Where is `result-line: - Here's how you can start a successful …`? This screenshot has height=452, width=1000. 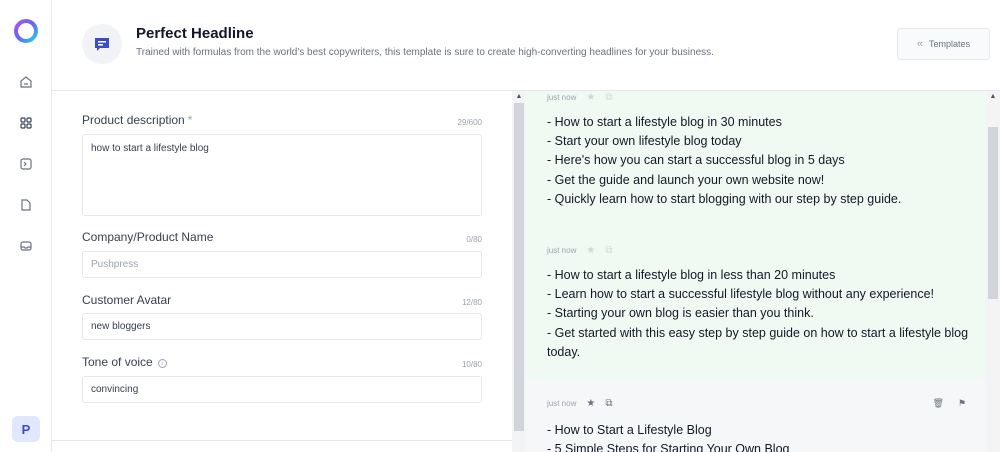
result-line: - Here's how you can start a successful … is located at coordinates (696, 160).